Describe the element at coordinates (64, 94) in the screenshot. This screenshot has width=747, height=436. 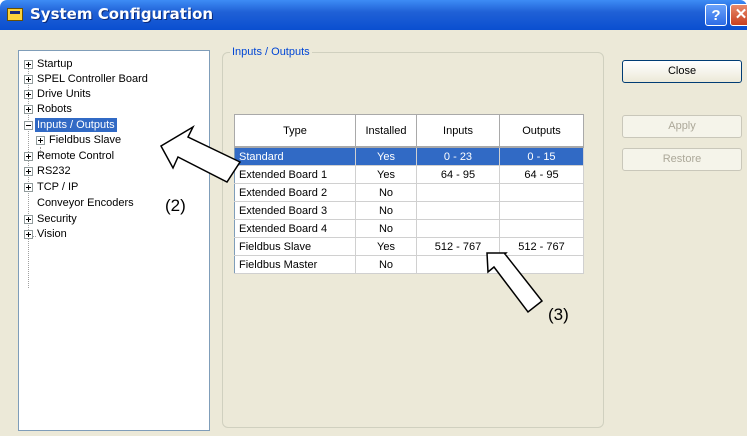
I see `tree-item-label: Drive Units` at that location.